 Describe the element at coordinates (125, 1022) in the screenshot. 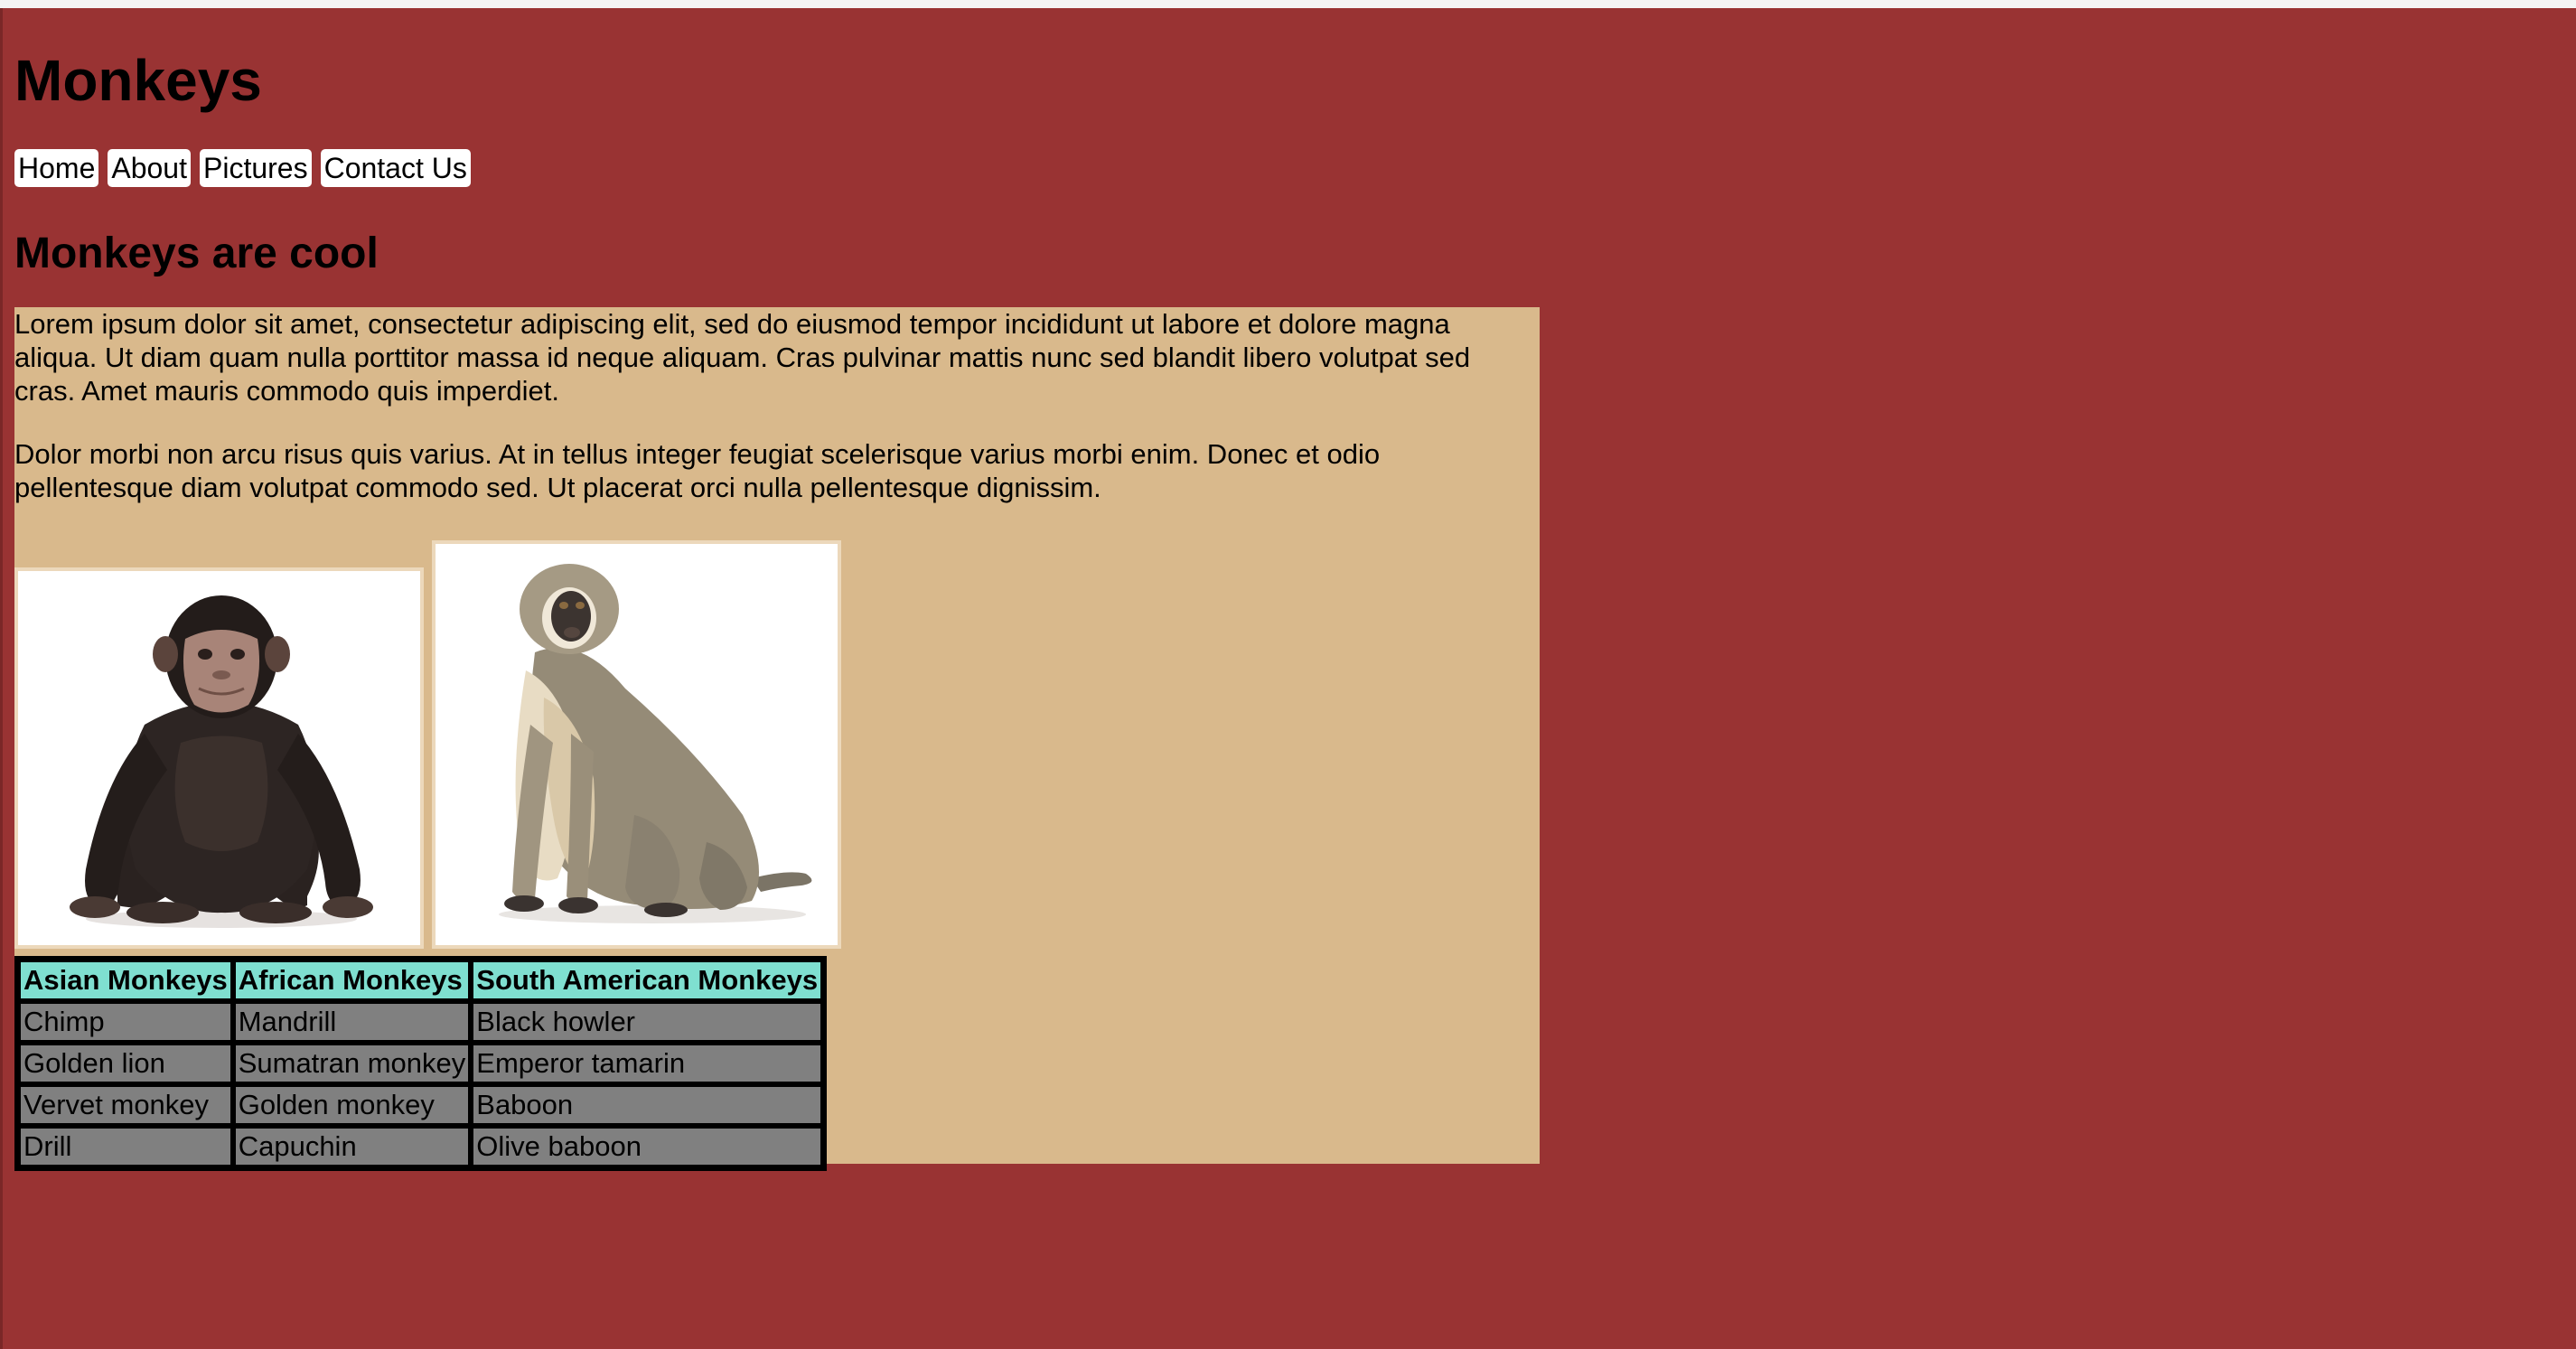

I see `table-cell: Chimp` at that location.